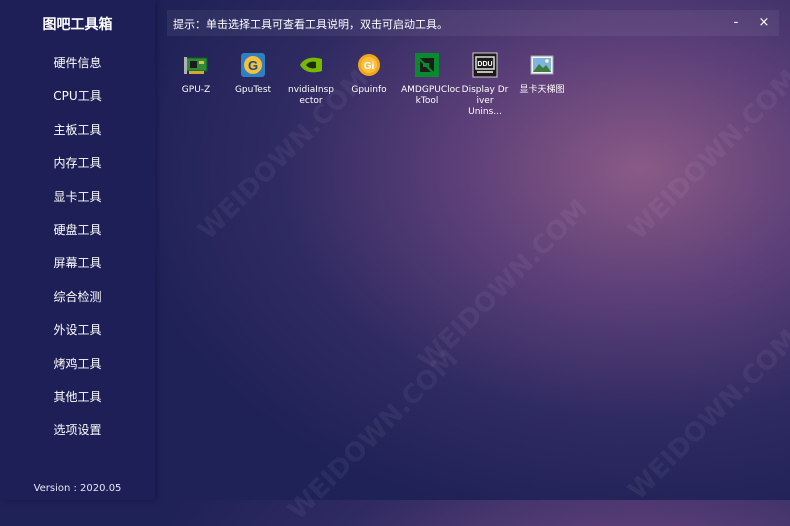 The image size is (790, 526). What do you see at coordinates (427, 65) in the screenshot?
I see `amd-icon` at bounding box center [427, 65].